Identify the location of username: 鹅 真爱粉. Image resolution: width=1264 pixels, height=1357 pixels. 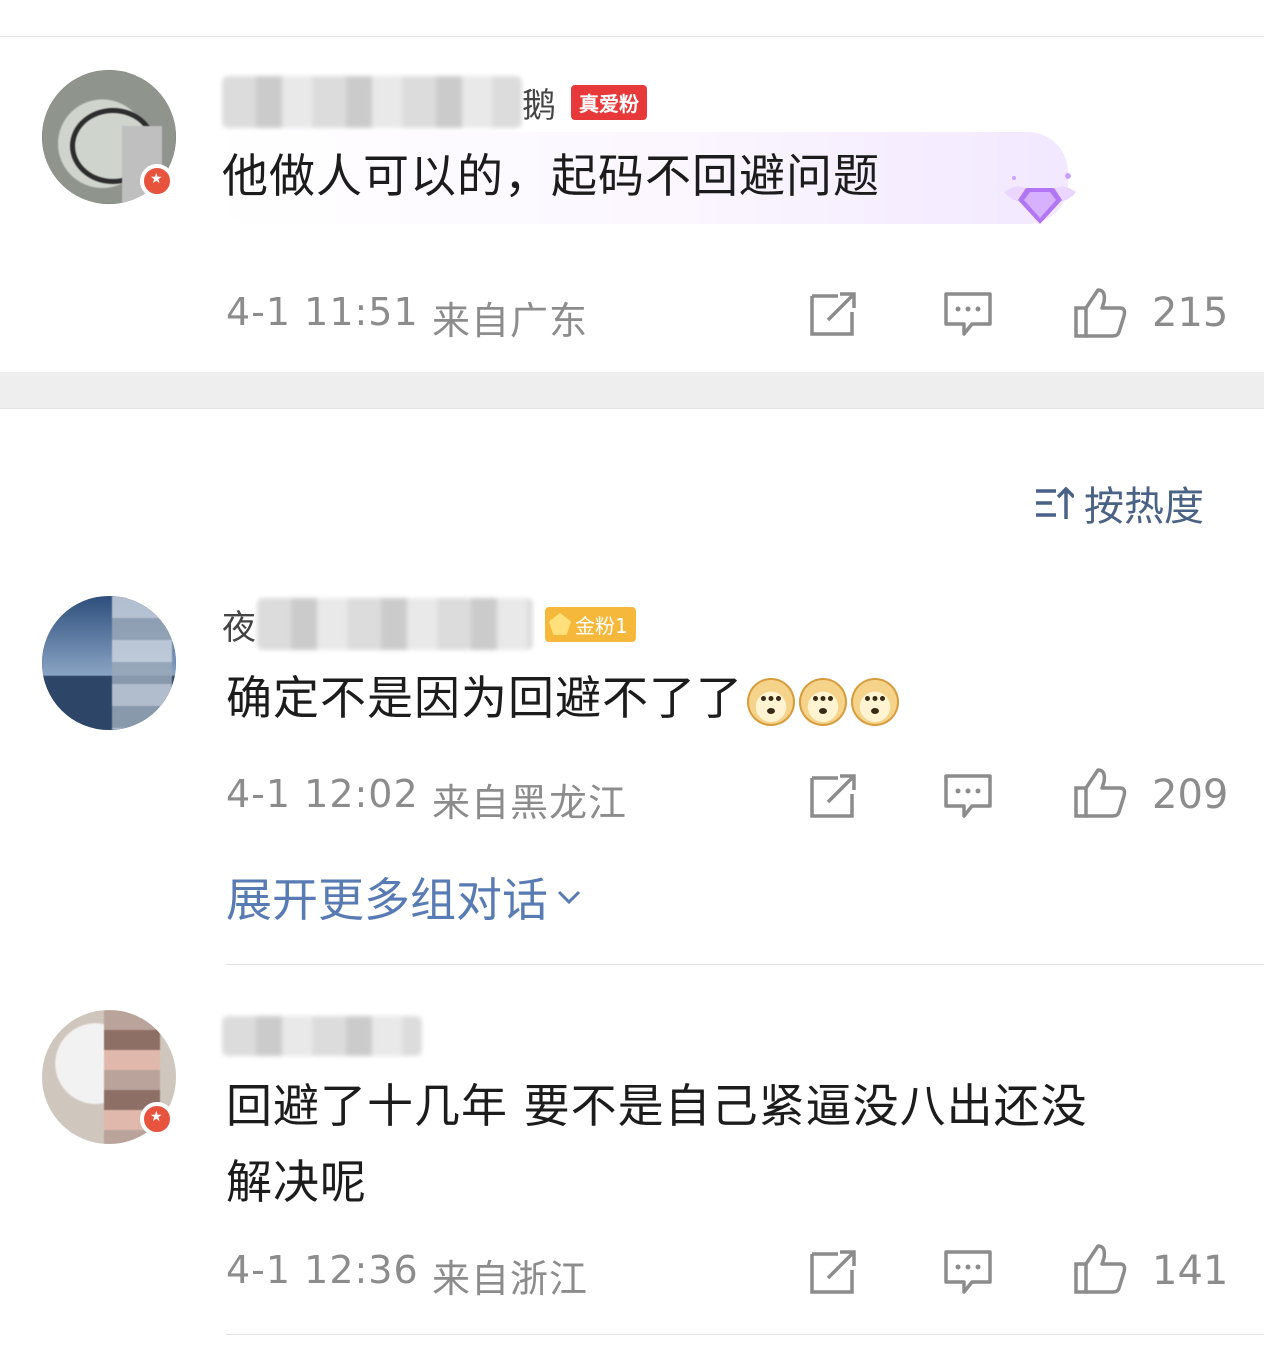
(434, 102).